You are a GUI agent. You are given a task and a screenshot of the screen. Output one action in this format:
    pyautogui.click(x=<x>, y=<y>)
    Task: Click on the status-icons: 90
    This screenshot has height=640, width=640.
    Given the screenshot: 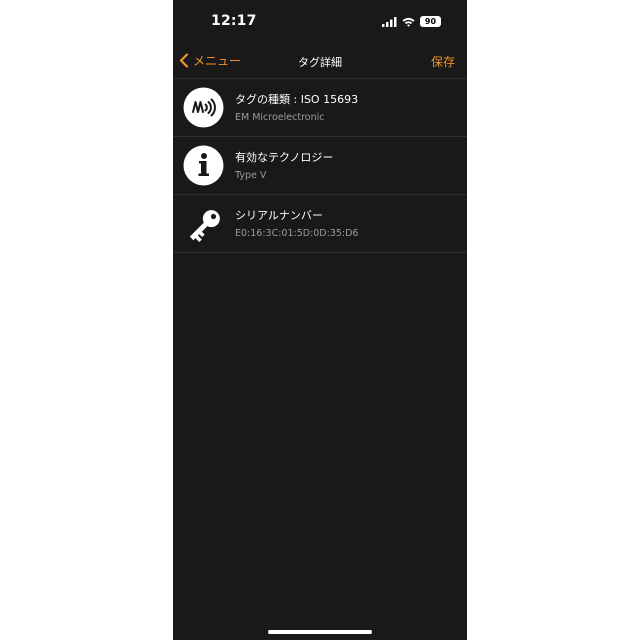 What is the action you would take?
    pyautogui.click(x=411, y=21)
    